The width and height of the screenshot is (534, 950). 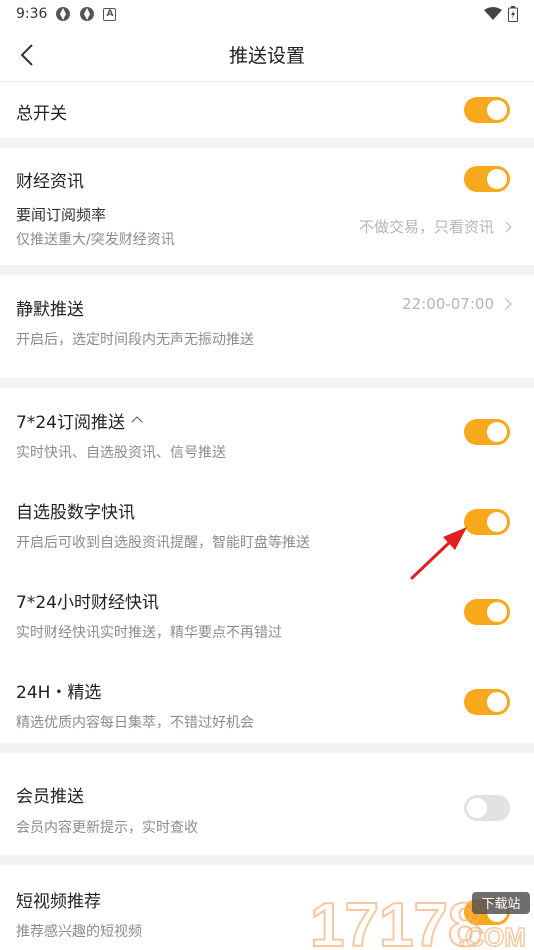 I want to click on subscribe-title: 7*24订阅推送, so click(x=79, y=420).